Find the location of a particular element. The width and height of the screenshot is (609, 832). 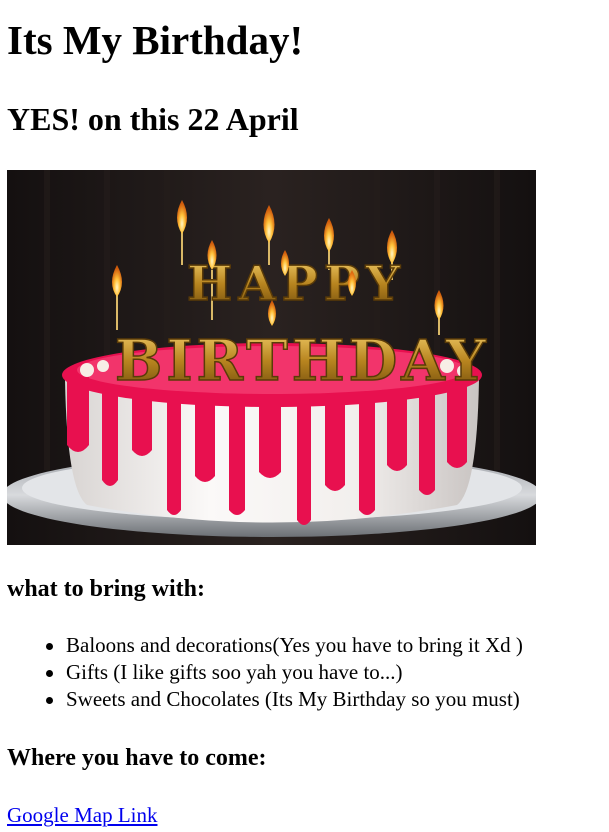

location-heading: Where you have to come: is located at coordinates (137, 758).